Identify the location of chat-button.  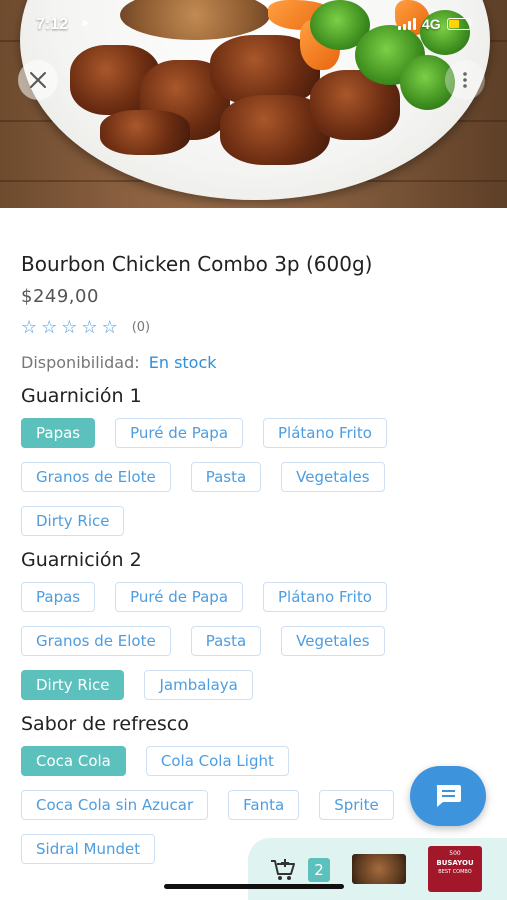
(448, 796).